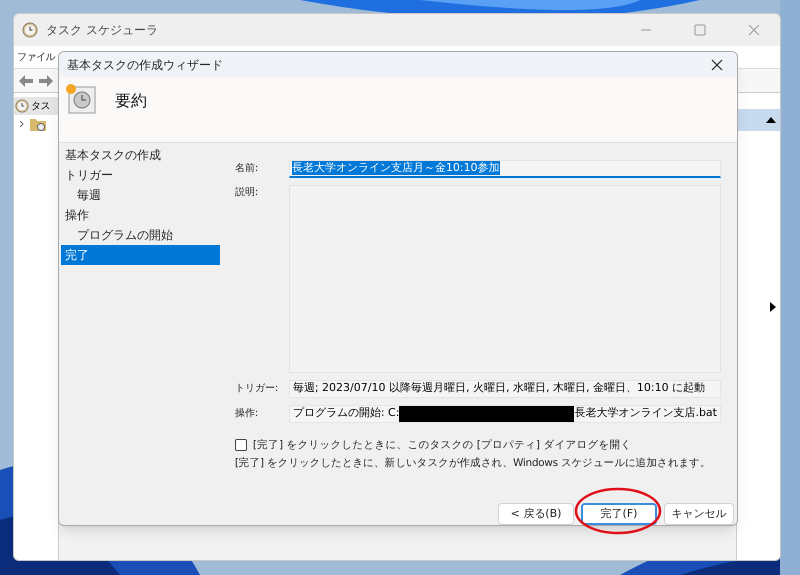 This screenshot has width=800, height=575. What do you see at coordinates (773, 307) in the screenshot?
I see `expand-arrow-icon` at bounding box center [773, 307].